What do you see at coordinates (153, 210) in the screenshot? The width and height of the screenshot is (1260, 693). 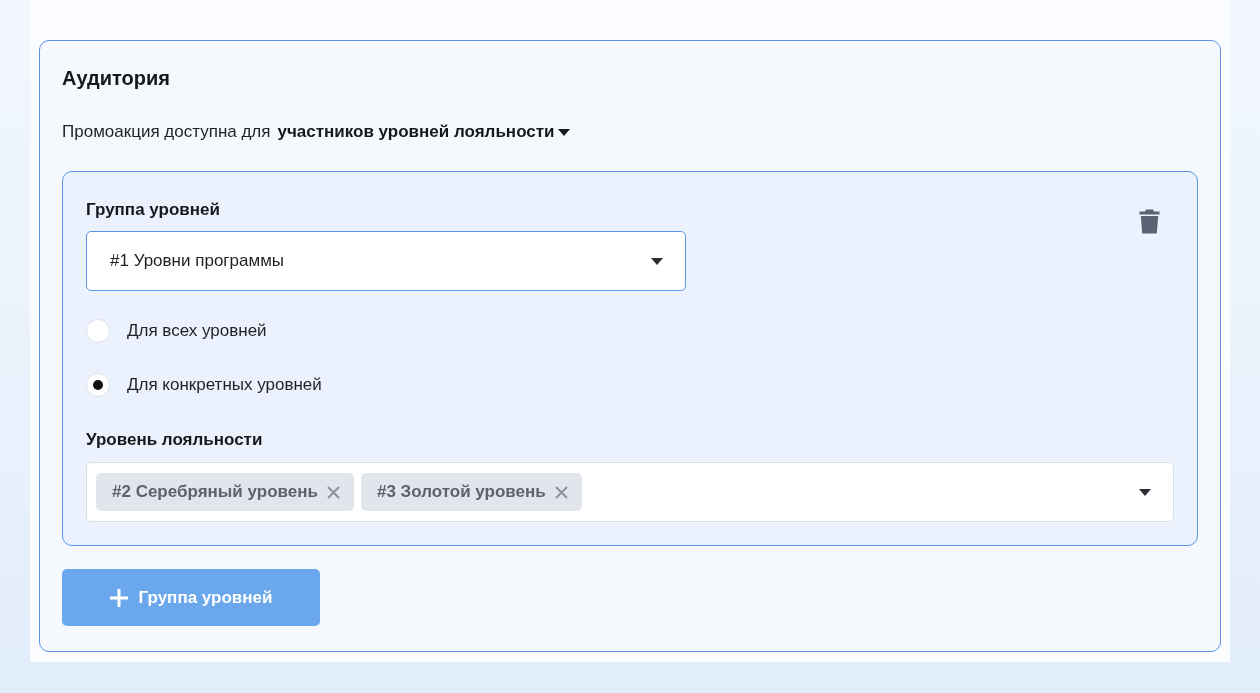 I see `field-label: Группа уровней` at bounding box center [153, 210].